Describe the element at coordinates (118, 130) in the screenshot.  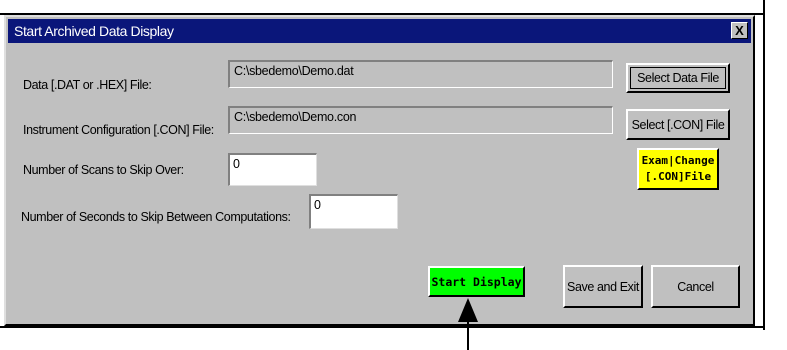
I see `config-file-label: Instrument Configuration [.CON] File:` at that location.